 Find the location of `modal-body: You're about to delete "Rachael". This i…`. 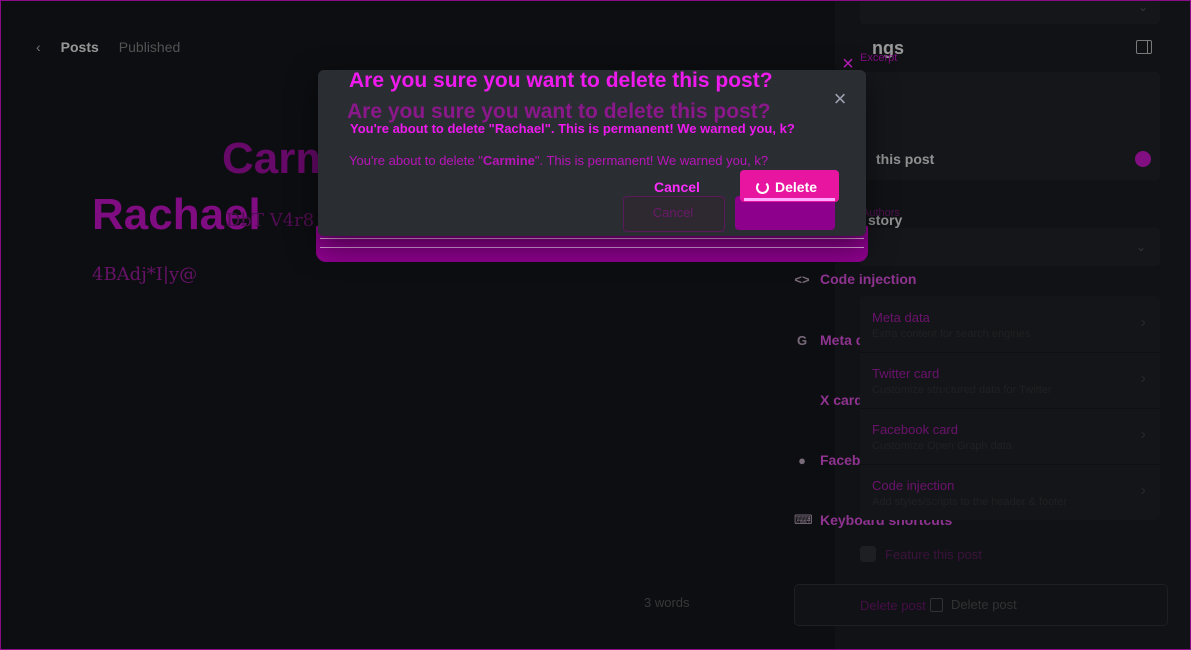

modal-body: You're about to delete "Rachael". This i… is located at coordinates (572, 128).